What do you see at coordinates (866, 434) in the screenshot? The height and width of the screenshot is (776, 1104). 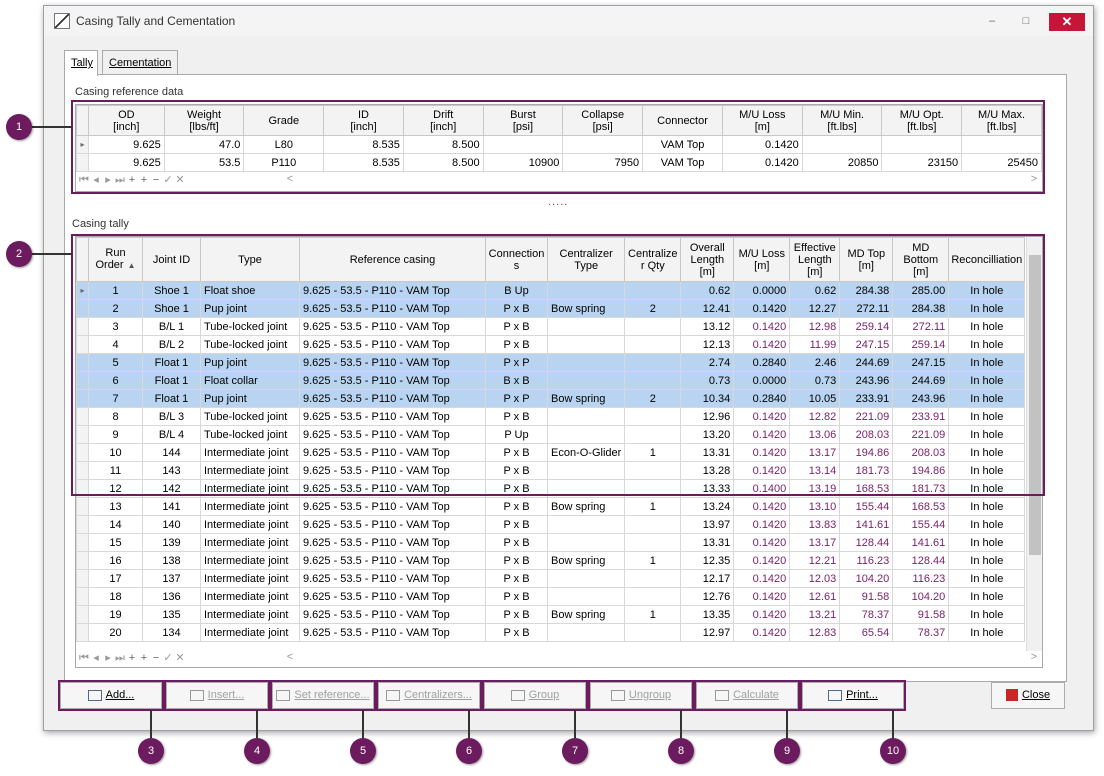 I see `table-cell: 208.03` at bounding box center [866, 434].